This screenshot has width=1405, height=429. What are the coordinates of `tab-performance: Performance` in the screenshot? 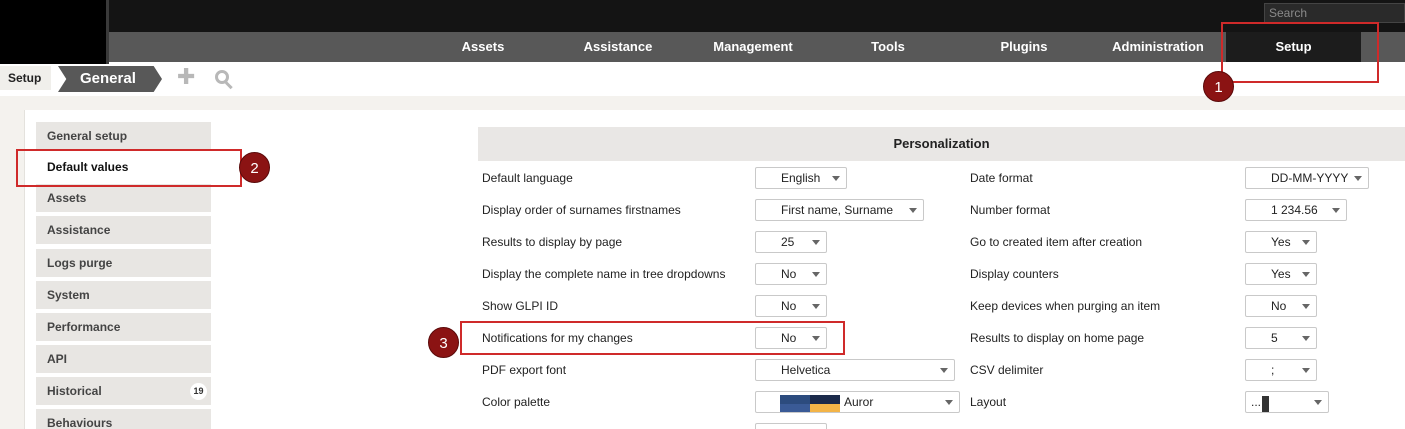 It's located at (123, 327).